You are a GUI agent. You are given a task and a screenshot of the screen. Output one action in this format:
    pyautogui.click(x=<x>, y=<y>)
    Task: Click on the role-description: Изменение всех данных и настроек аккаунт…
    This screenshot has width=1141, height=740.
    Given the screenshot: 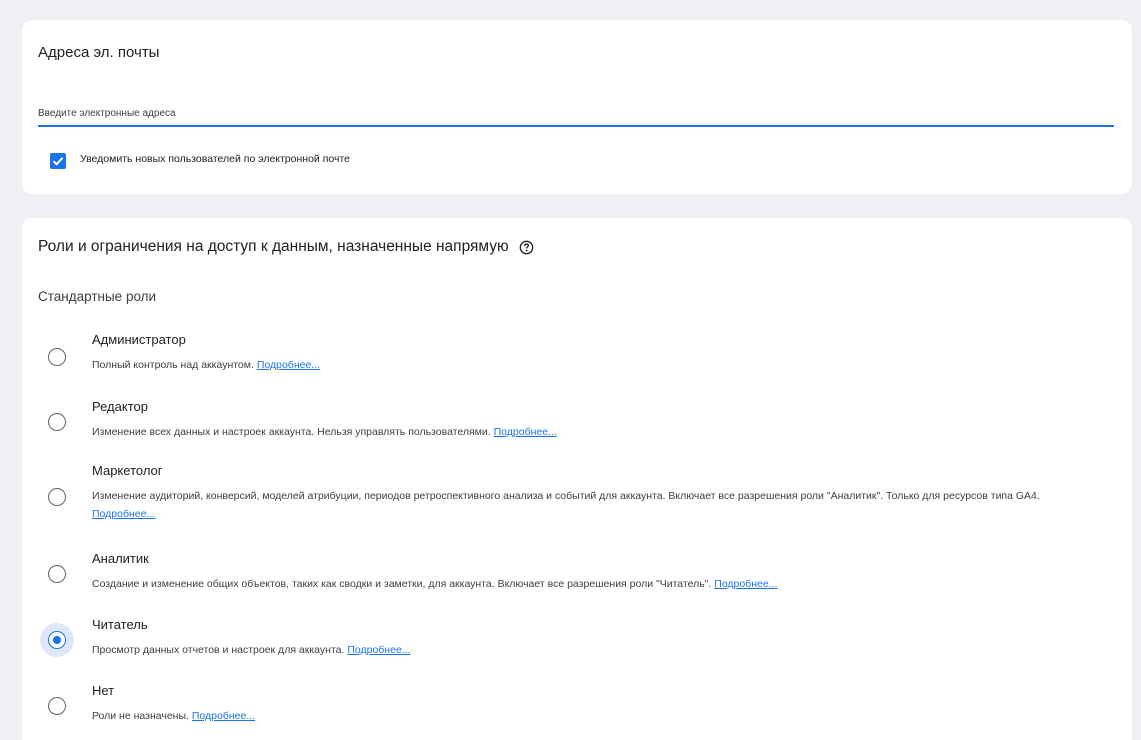 What is the action you would take?
    pyautogui.click(x=324, y=432)
    